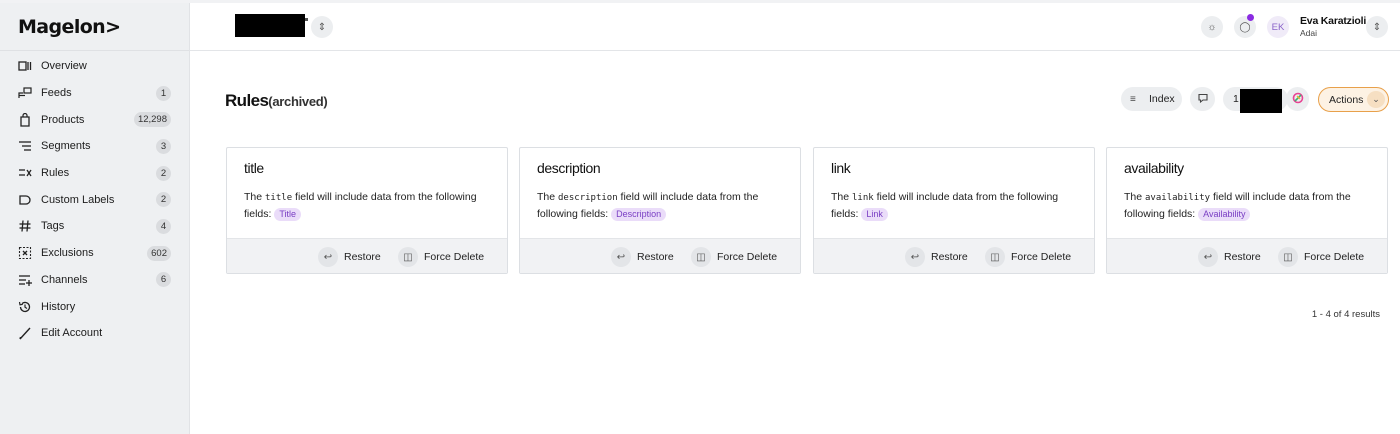 The height and width of the screenshot is (434, 1400). What do you see at coordinates (1353, 99) in the screenshot?
I see `actions-button: Actions ⌄` at bounding box center [1353, 99].